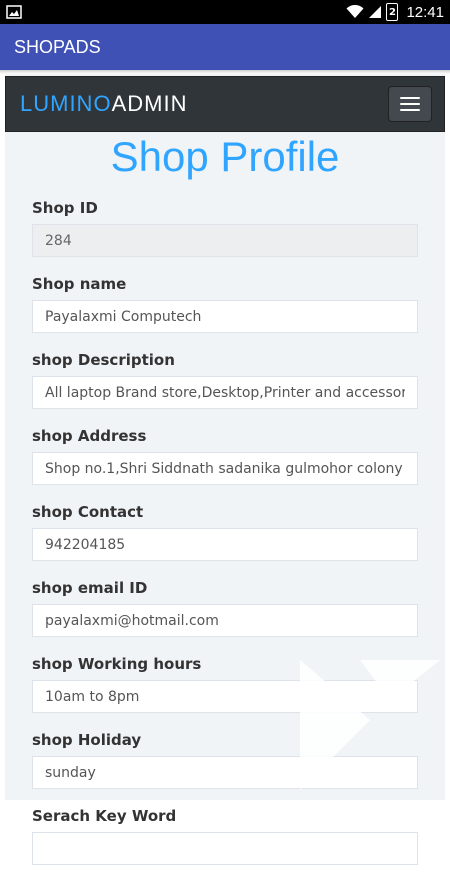 This screenshot has width=450, height=880. I want to click on field-shop-description: shop Description, so click(225, 378).